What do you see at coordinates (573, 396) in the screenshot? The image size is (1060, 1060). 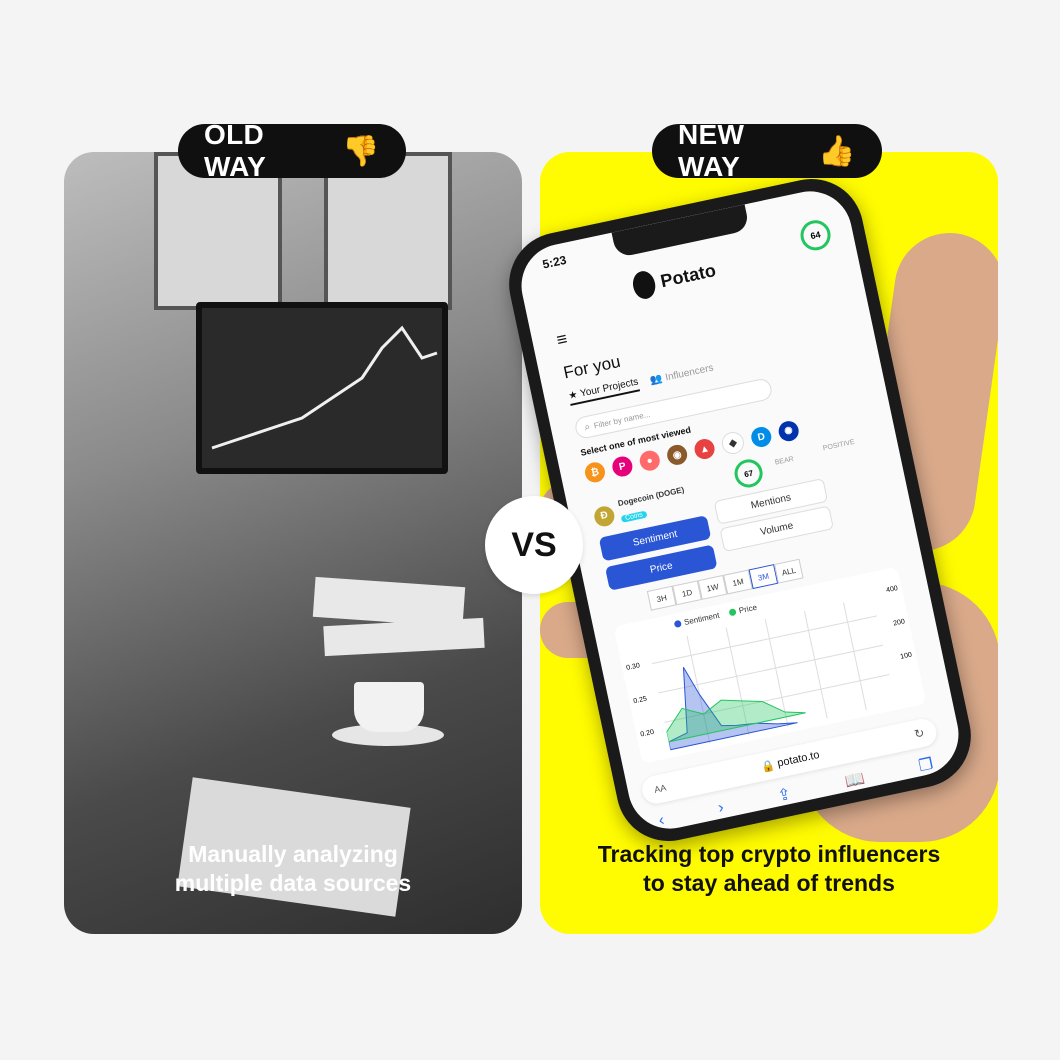 I see `star-icon: ★` at bounding box center [573, 396].